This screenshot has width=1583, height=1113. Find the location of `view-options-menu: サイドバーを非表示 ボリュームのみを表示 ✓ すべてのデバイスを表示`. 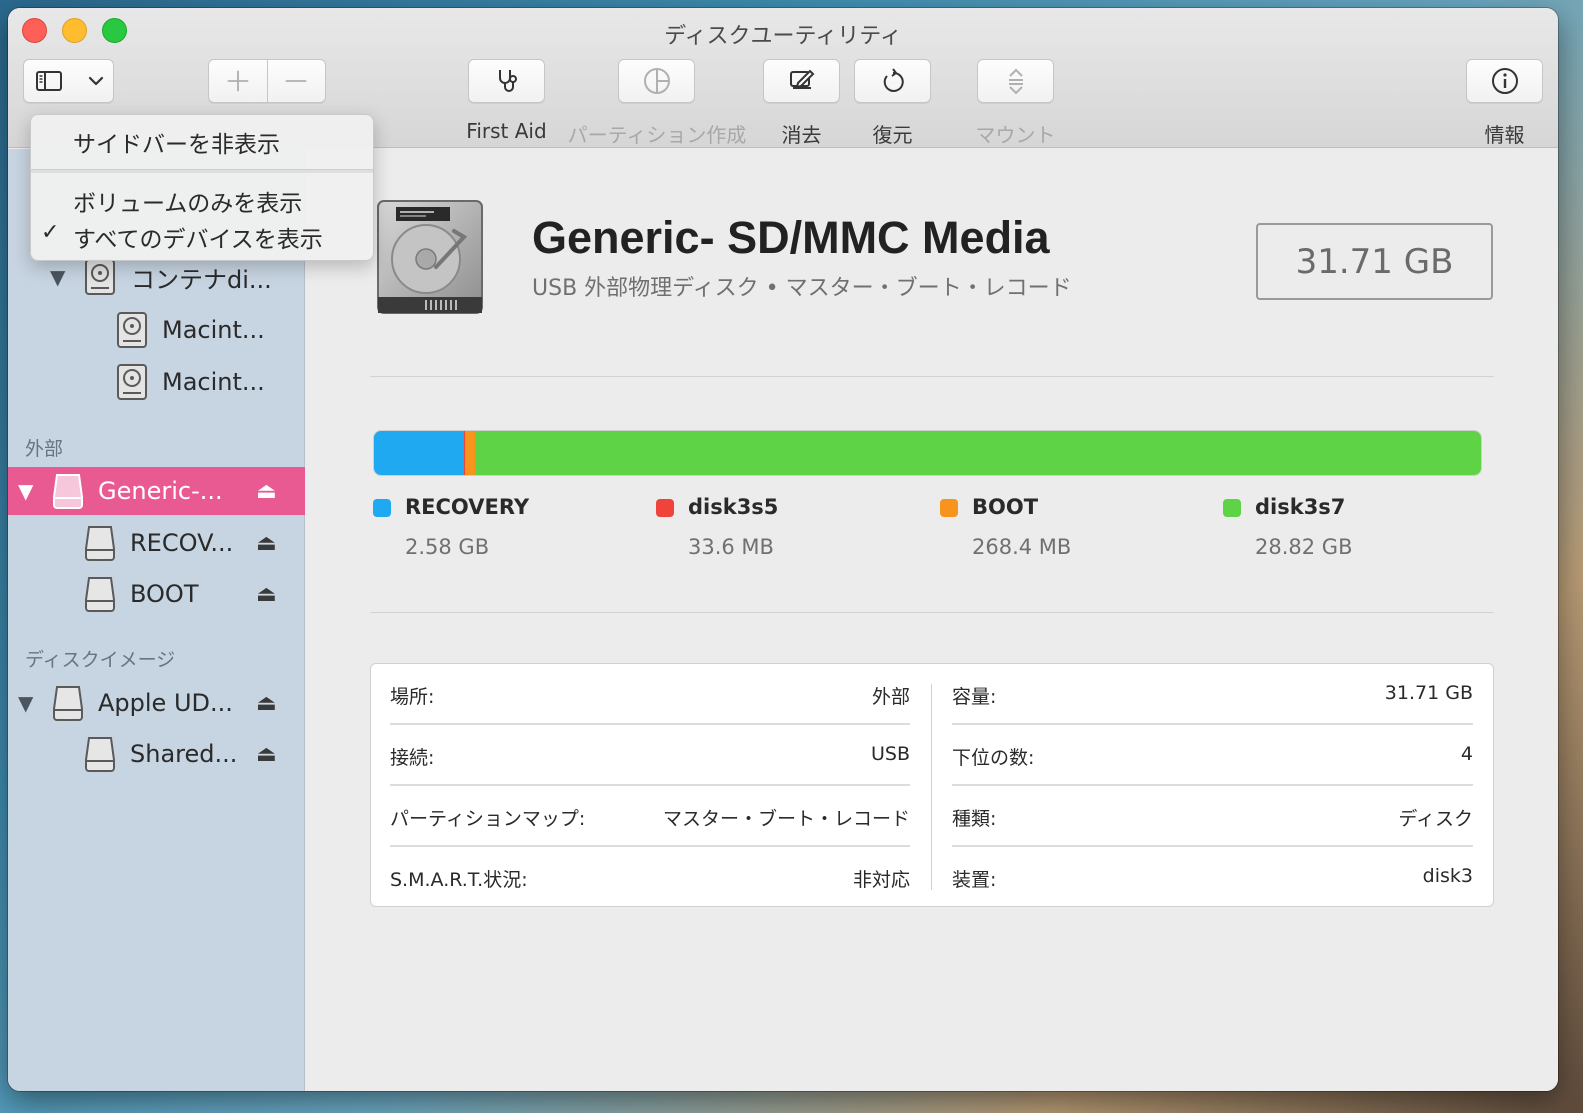

view-options-menu: サイドバーを非表示 ボリュームのみを表示 ✓ すべてのデバイスを表示 is located at coordinates (202, 187).